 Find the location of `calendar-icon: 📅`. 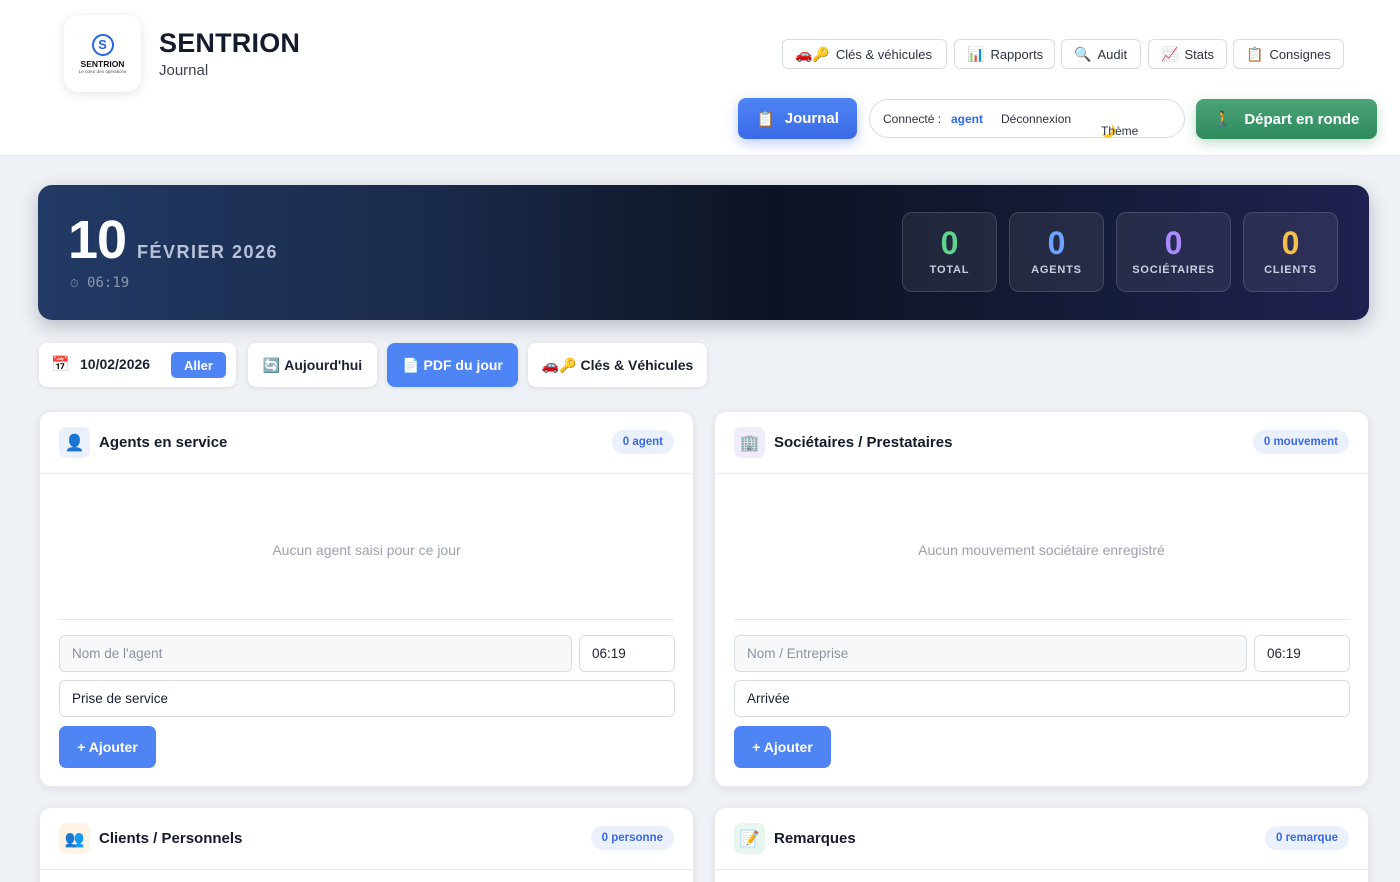

calendar-icon: 📅 is located at coordinates (60, 364).